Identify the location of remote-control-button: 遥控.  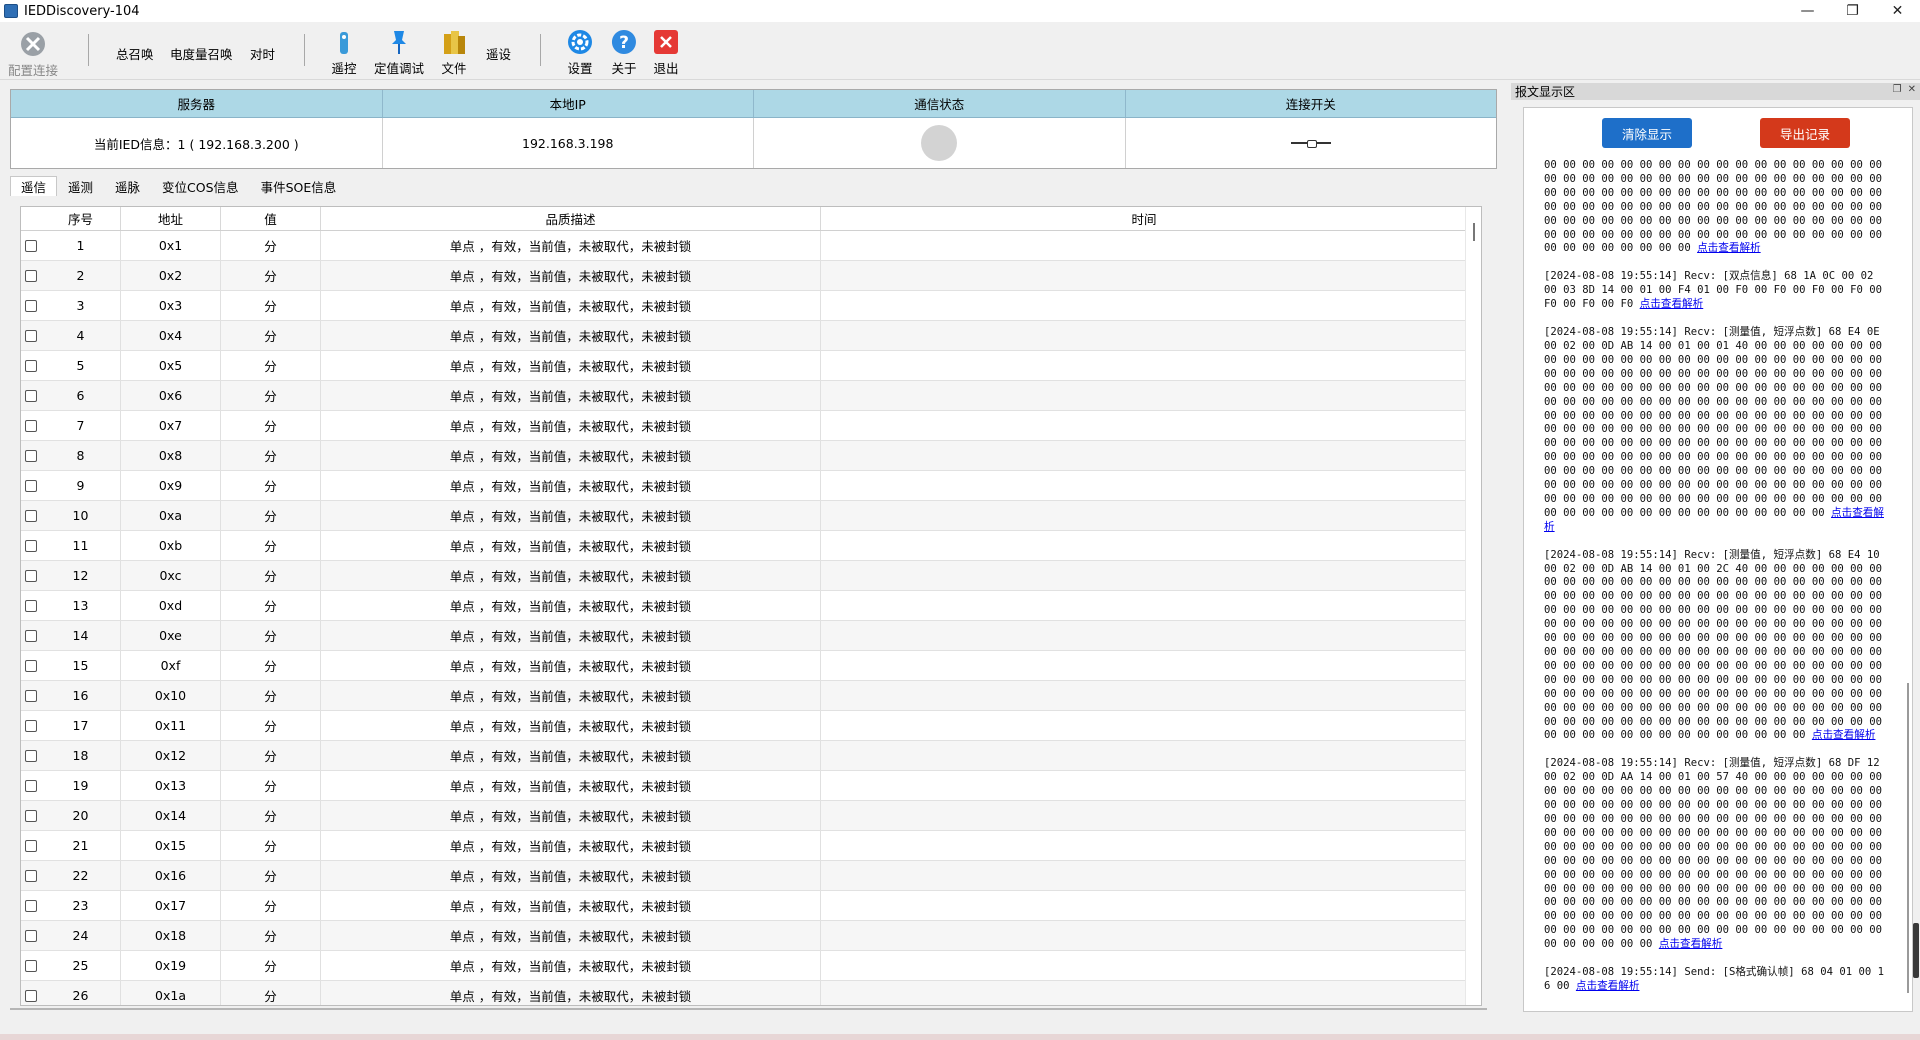
(344, 52).